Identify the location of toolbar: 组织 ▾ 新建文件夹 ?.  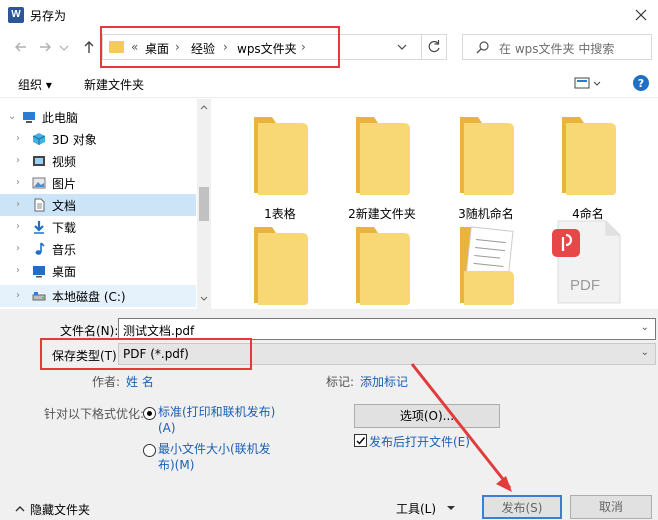
(329, 83).